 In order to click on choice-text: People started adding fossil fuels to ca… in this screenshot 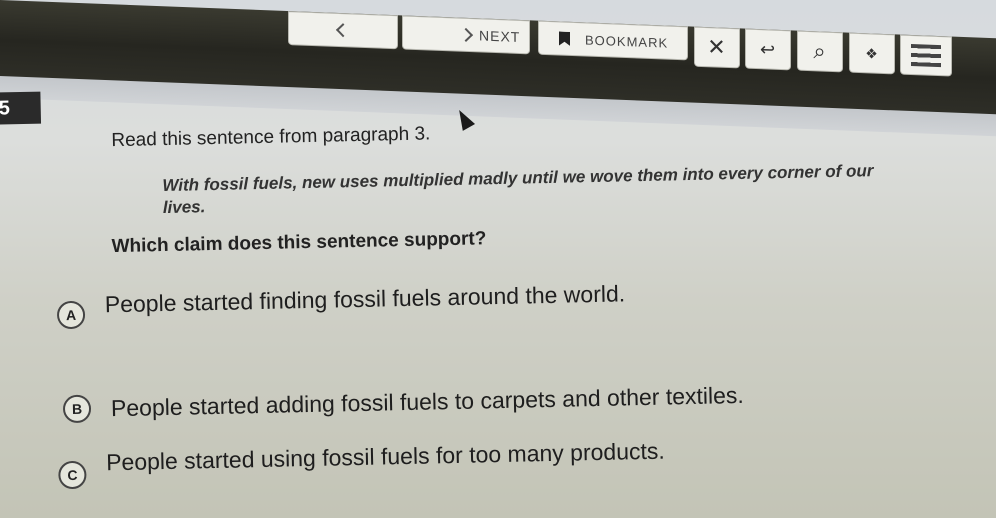, I will do `click(427, 401)`.